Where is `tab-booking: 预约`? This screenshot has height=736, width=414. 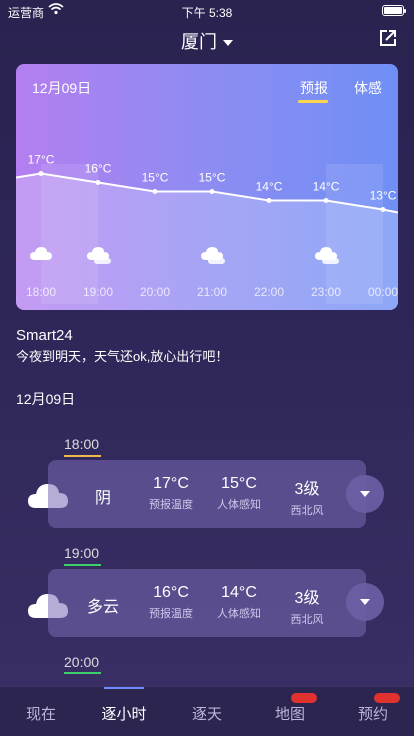
tab-booking: 预约 is located at coordinates (373, 708).